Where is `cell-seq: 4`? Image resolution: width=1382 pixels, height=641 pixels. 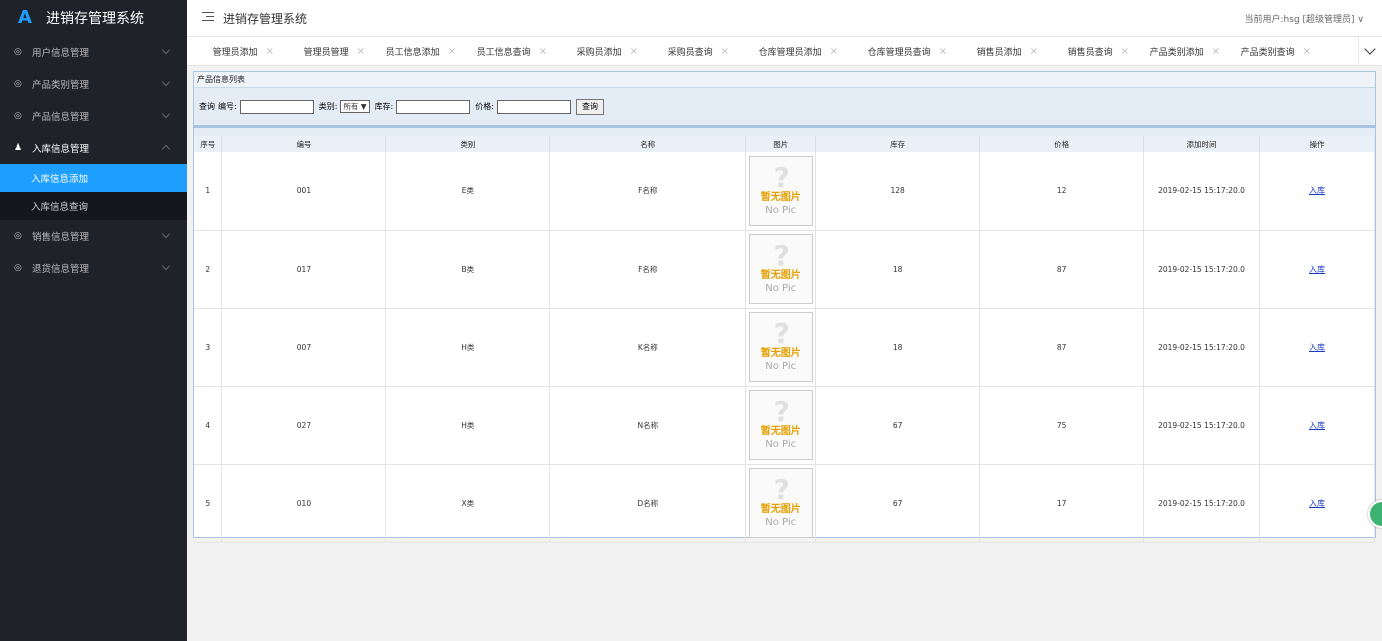
cell-seq: 4 is located at coordinates (208, 425).